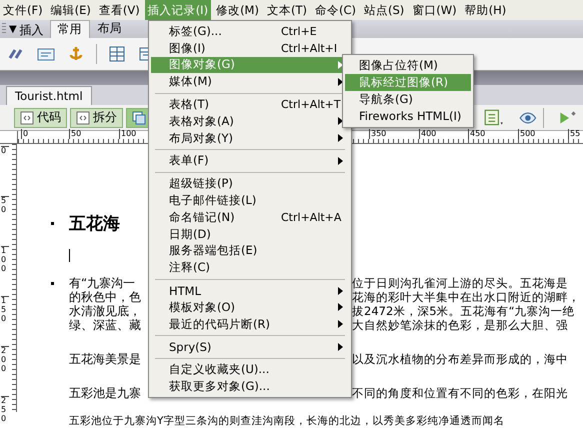 The image size is (583, 428). What do you see at coordinates (23, 10) in the screenshot?
I see `menu-bar-item: 文件(F)` at bounding box center [23, 10].